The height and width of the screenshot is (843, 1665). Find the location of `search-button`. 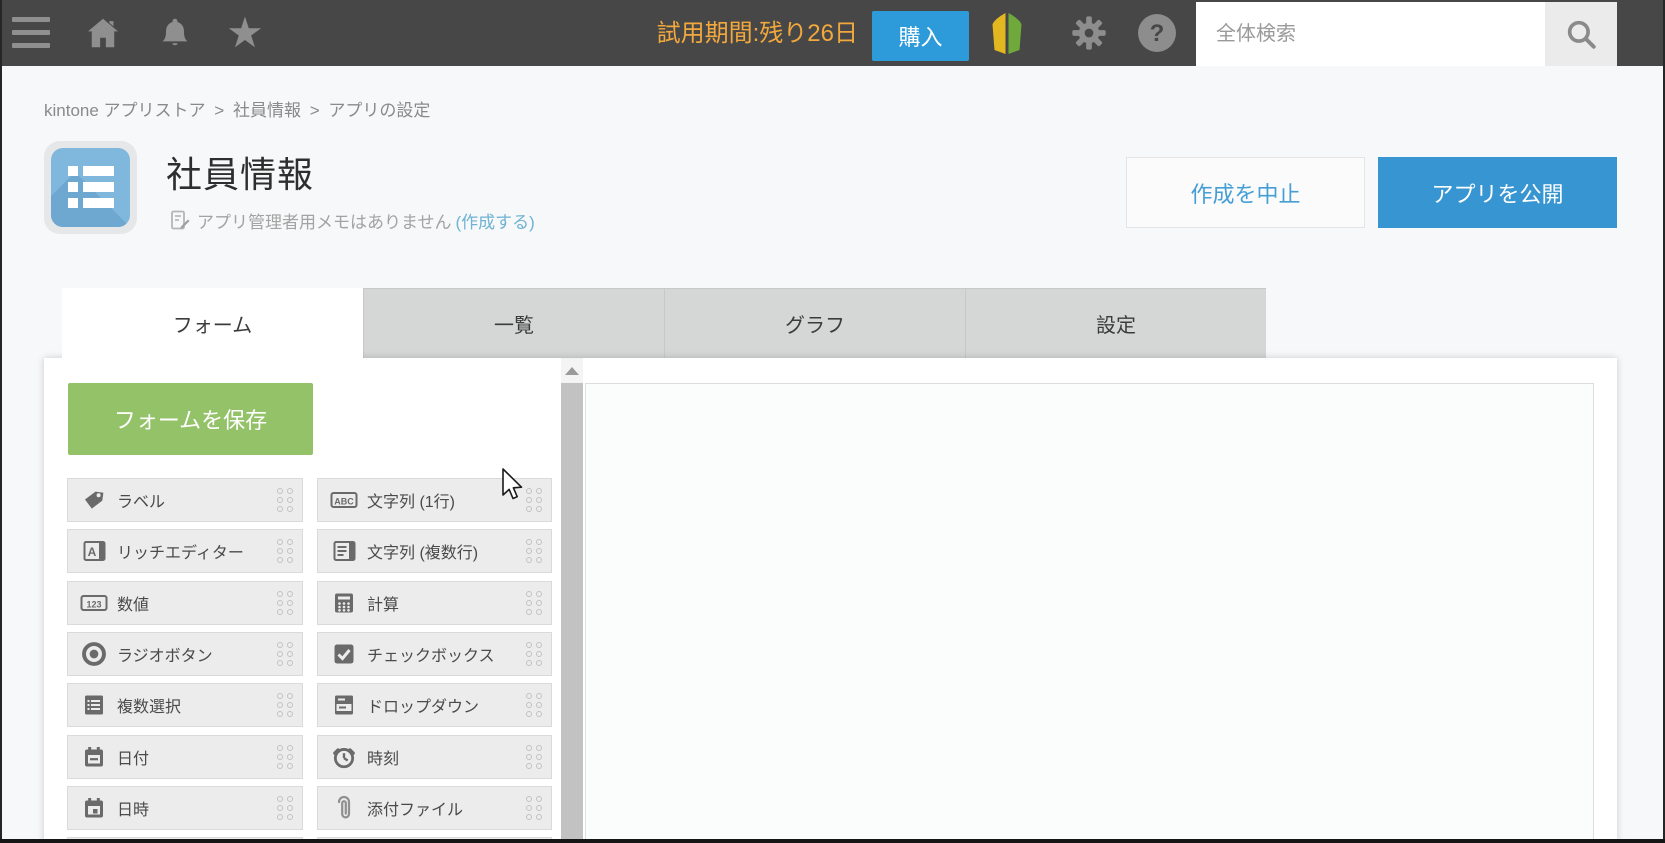

search-button is located at coordinates (1581, 34).